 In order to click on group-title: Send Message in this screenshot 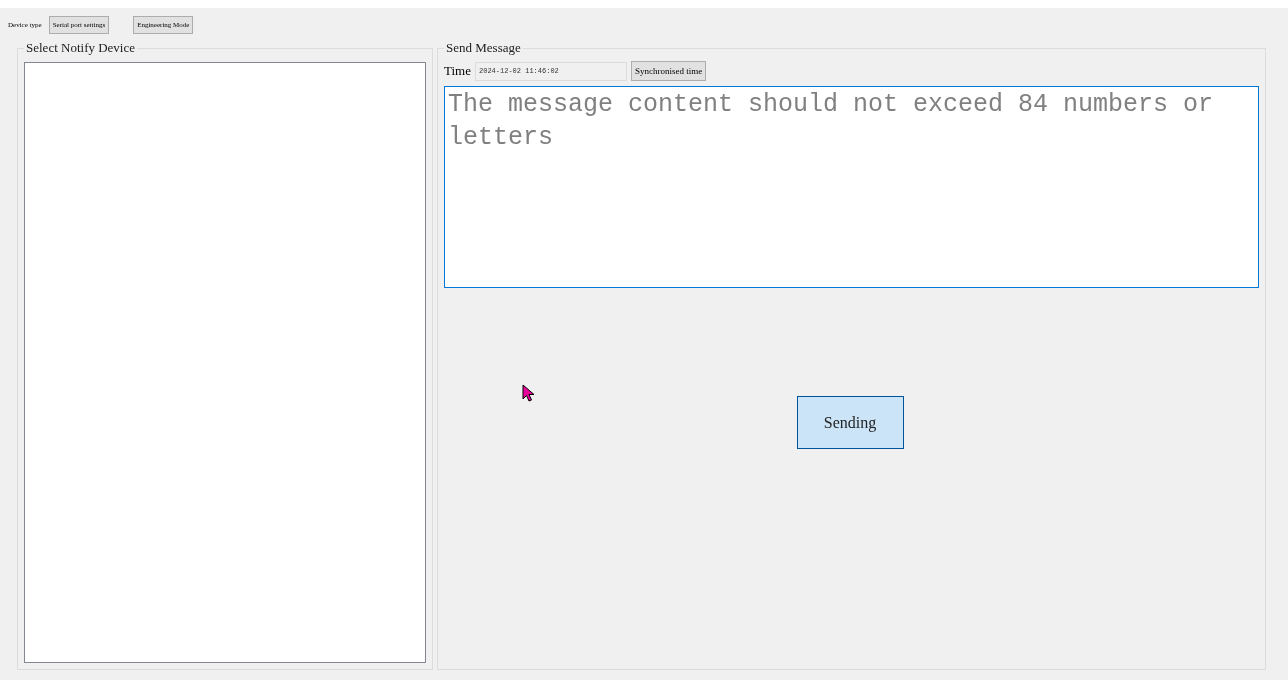, I will do `click(483, 48)`.